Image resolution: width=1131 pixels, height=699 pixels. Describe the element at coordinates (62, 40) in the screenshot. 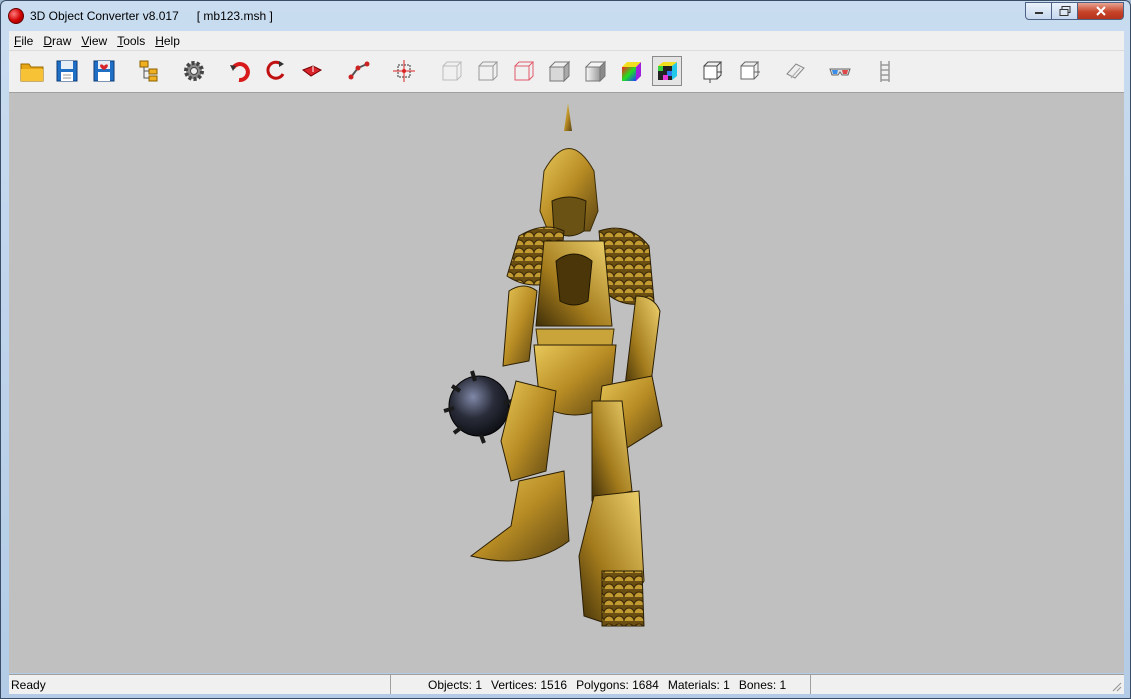

I see `menu-draw-label: raw` at that location.